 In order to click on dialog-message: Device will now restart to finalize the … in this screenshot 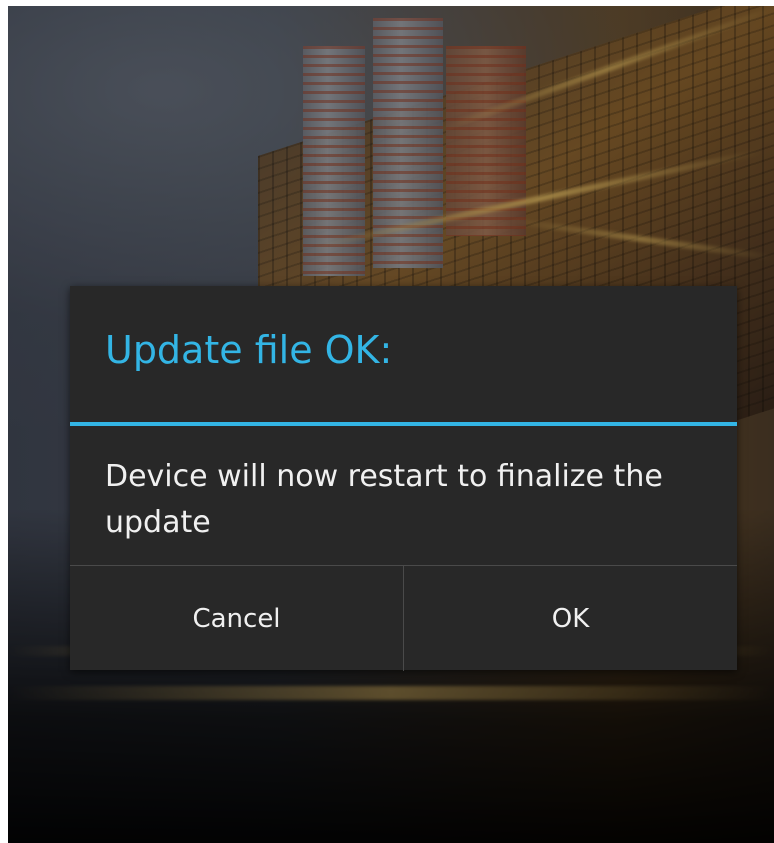, I will do `click(384, 499)`.